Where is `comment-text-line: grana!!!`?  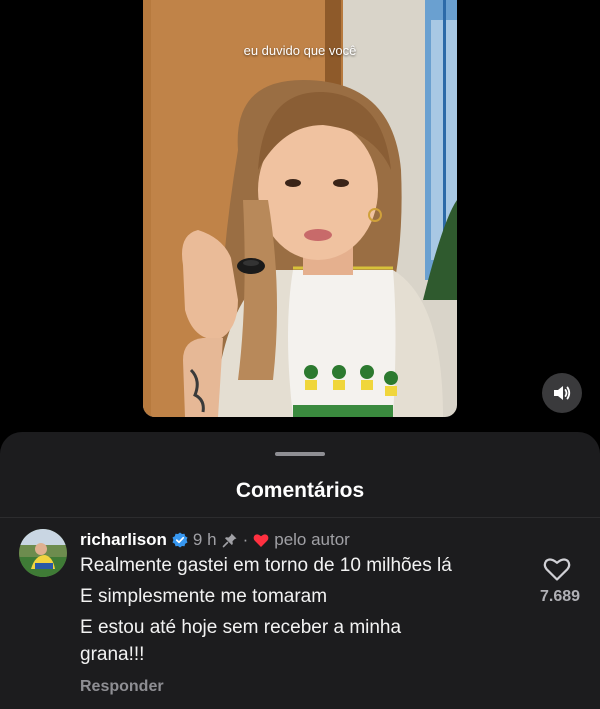
comment-text-line: grana!!! is located at coordinates (112, 654).